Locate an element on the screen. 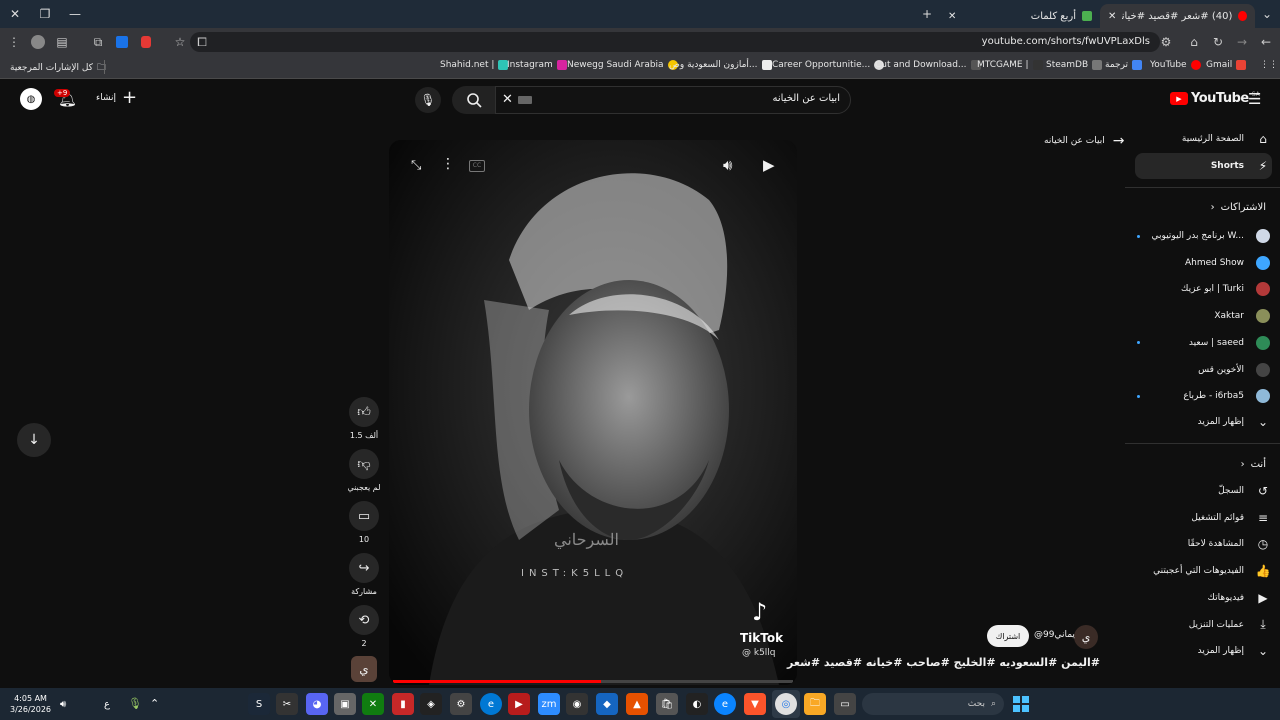  extensions-puzzle-icon: ⧉ is located at coordinates (98, 42).